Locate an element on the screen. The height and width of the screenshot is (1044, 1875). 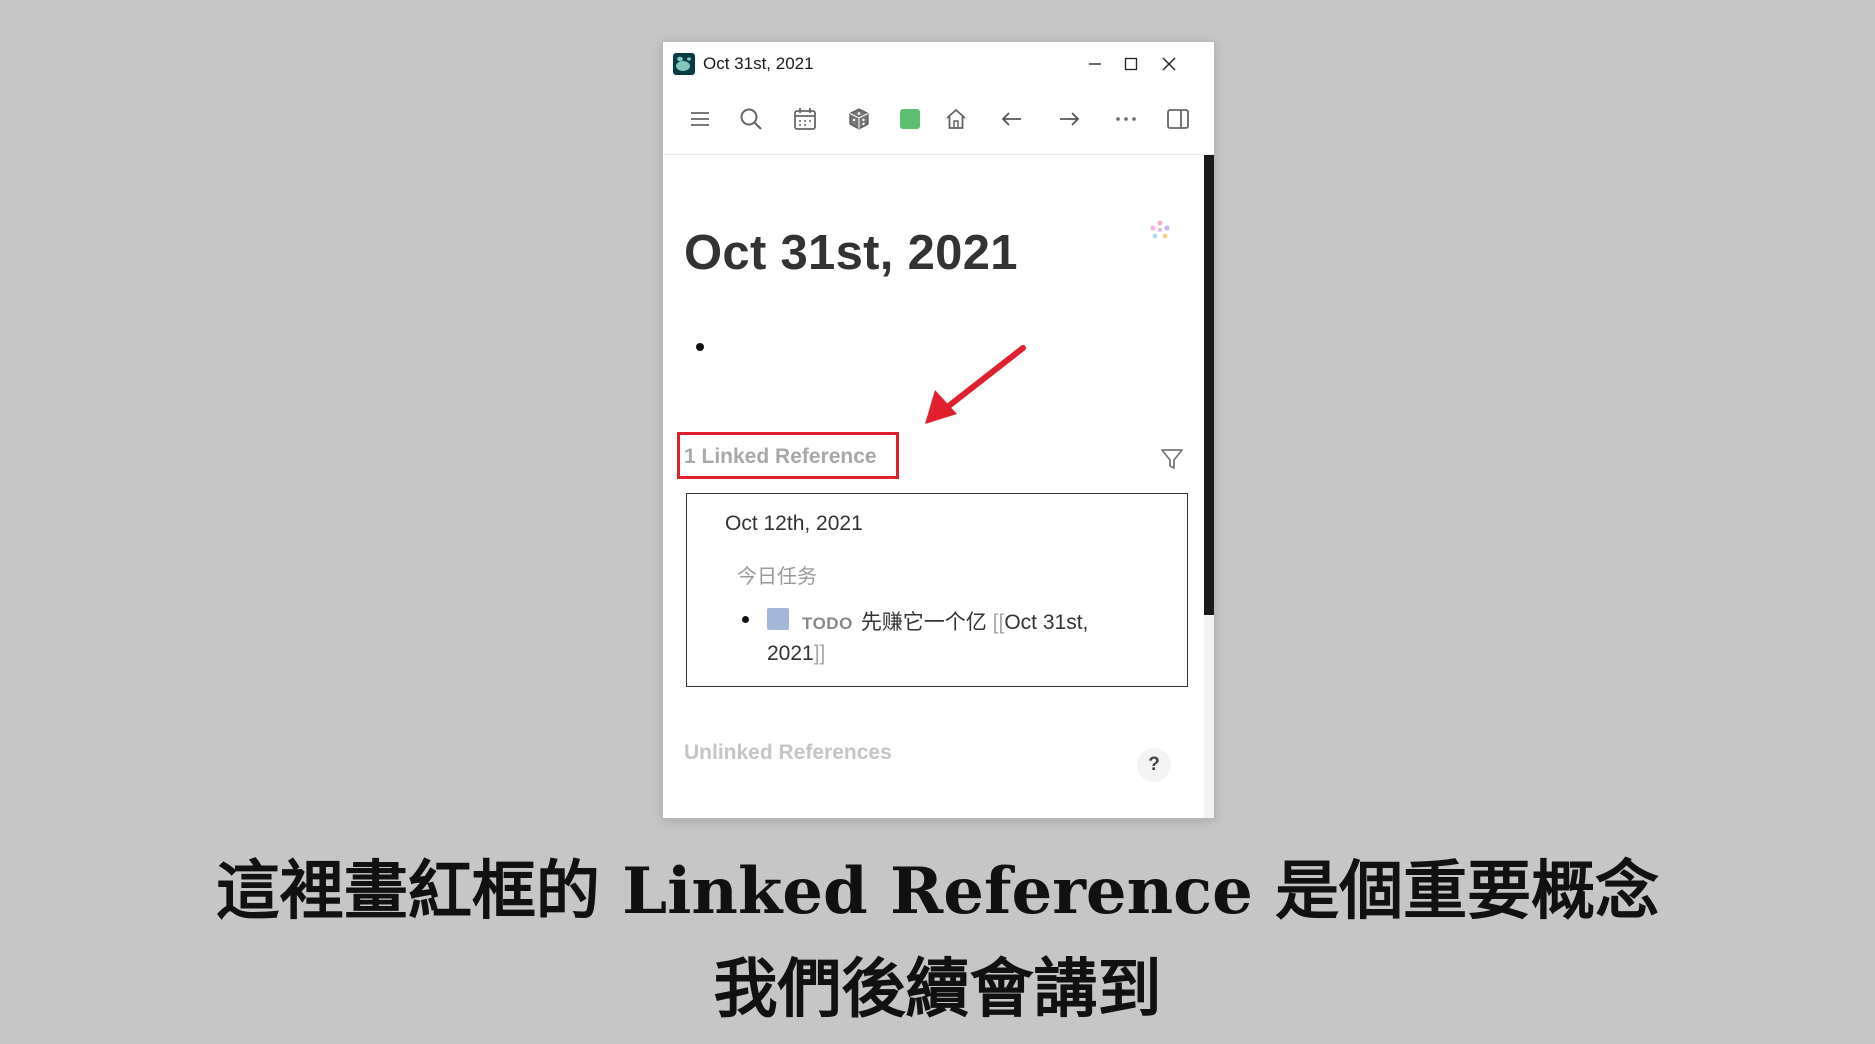
dice-icon is located at coordinates (859, 119).